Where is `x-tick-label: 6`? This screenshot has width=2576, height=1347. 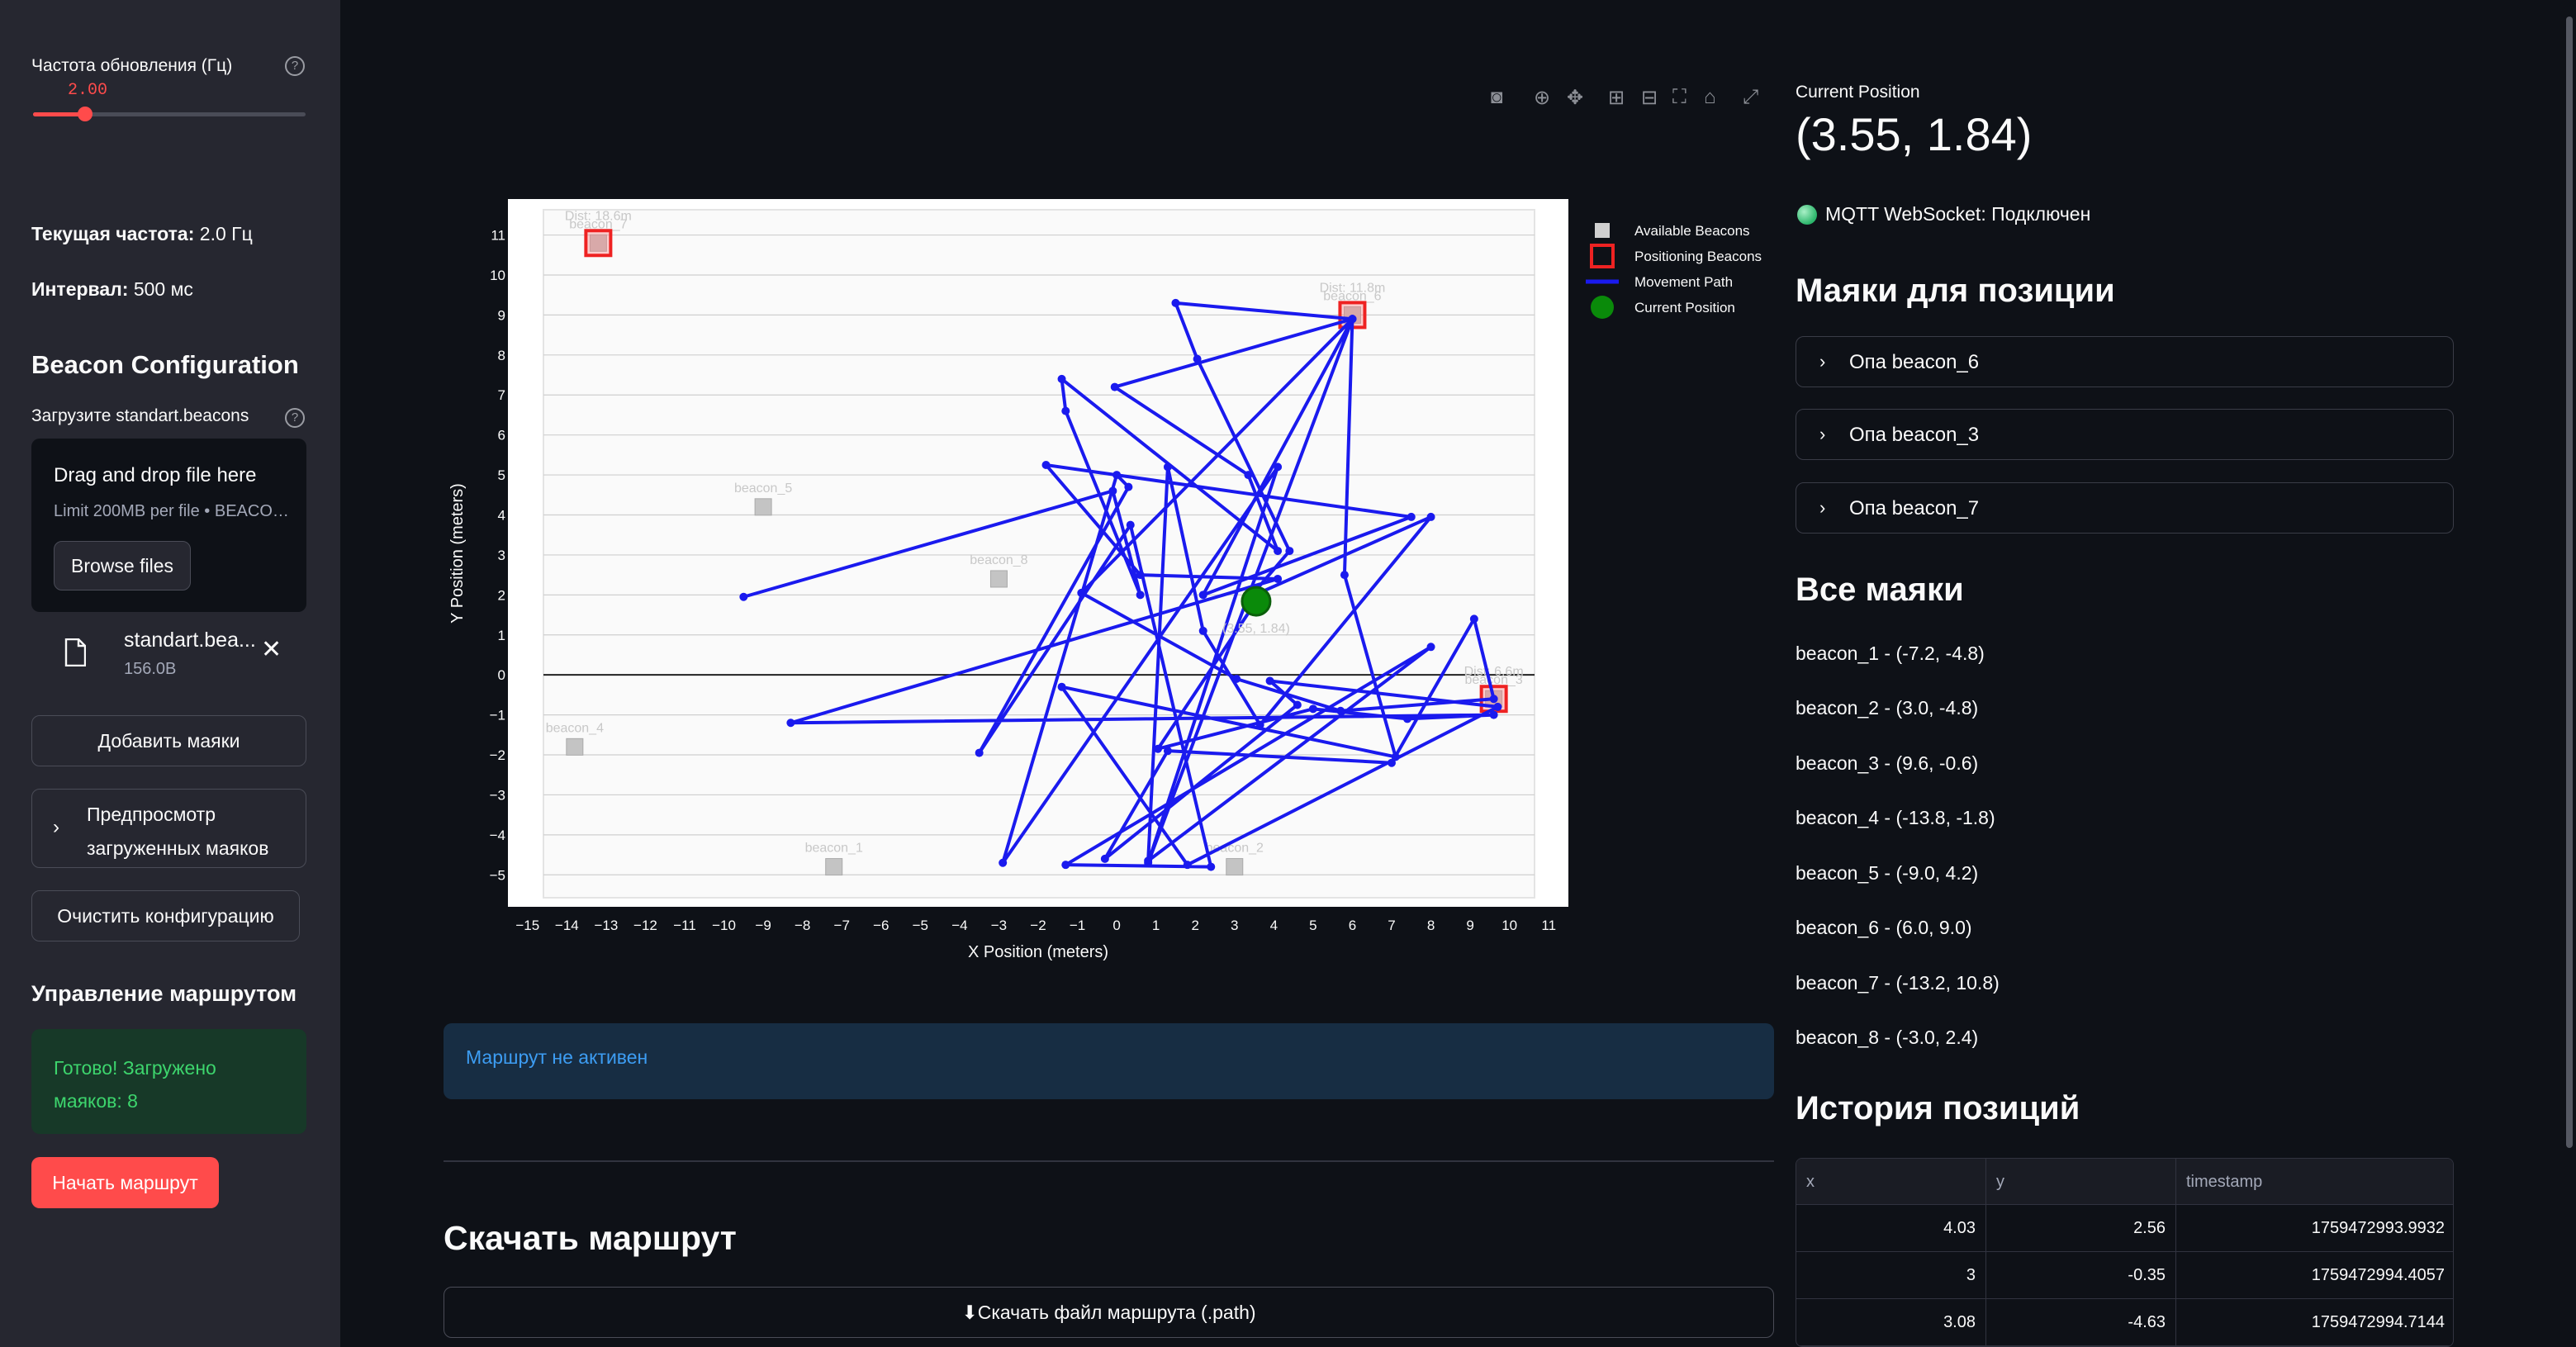 x-tick-label: 6 is located at coordinates (1352, 926).